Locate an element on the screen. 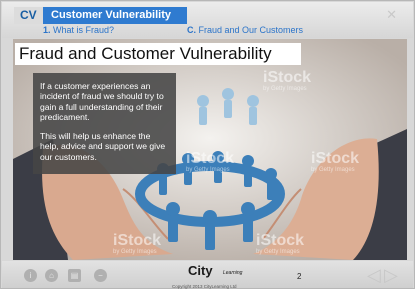 The image size is (415, 289). nav-label: What is Fraud? is located at coordinates (84, 30).